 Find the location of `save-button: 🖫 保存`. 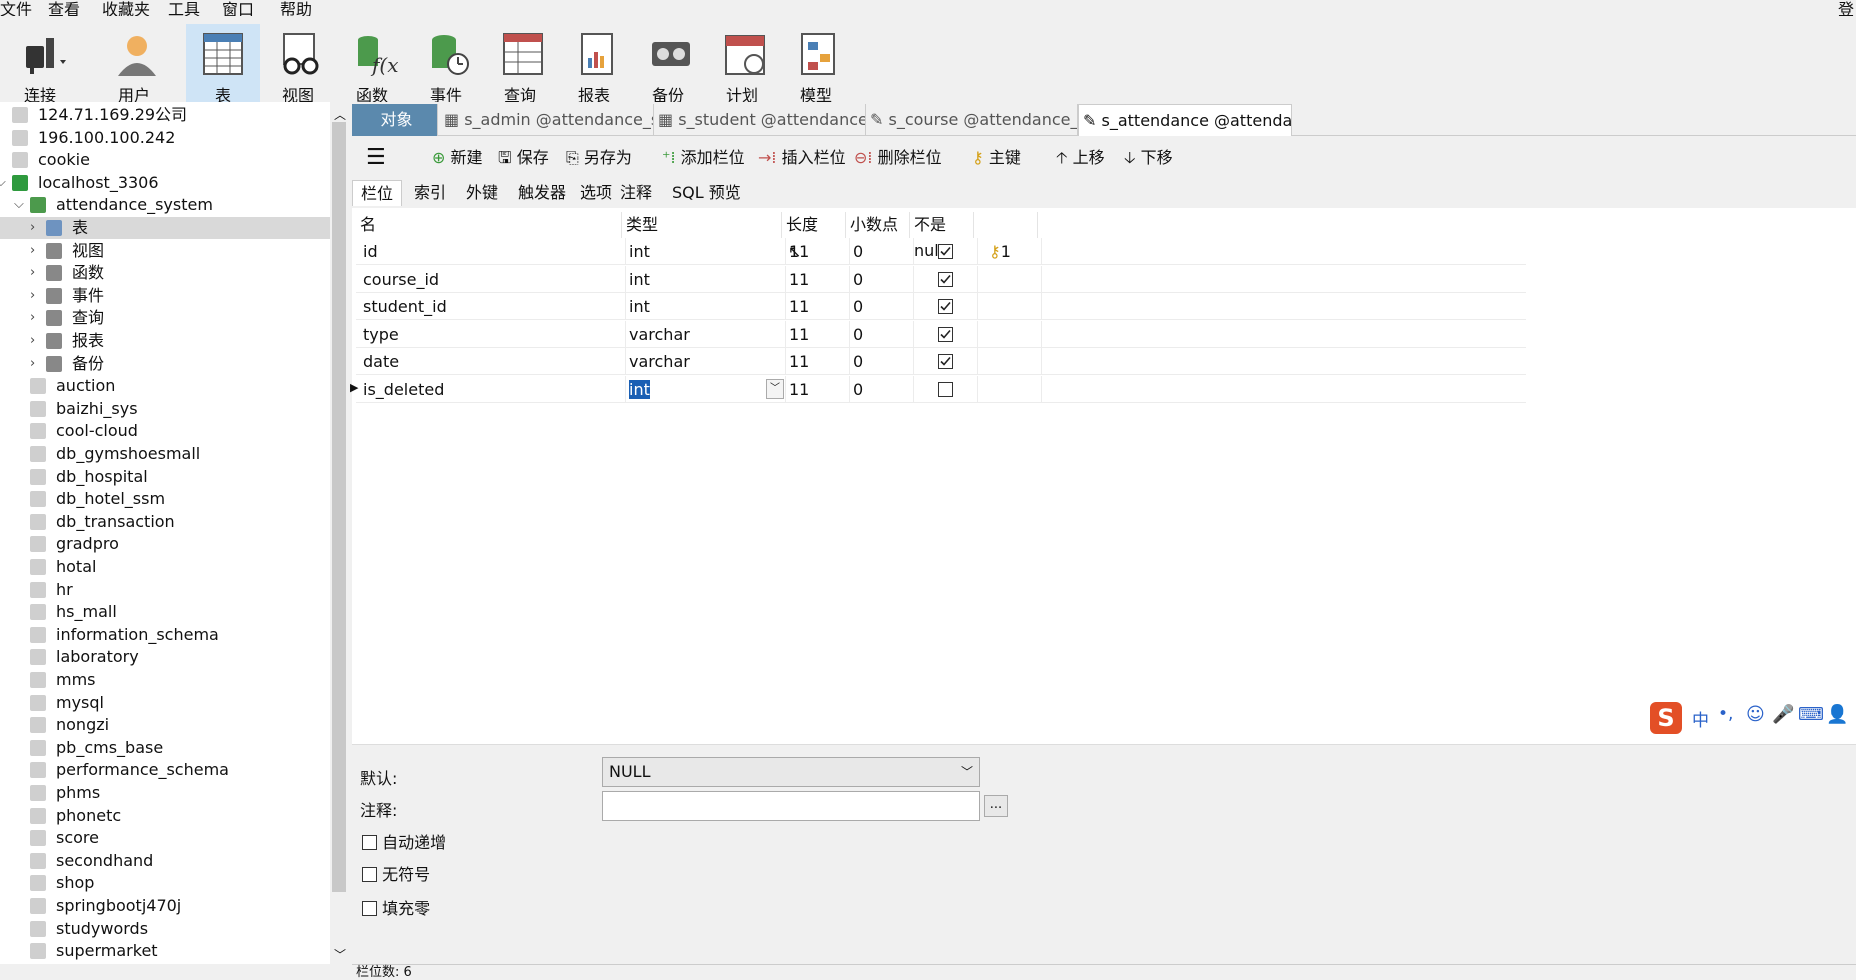

save-button: 🖫 保存 is located at coordinates (523, 158).